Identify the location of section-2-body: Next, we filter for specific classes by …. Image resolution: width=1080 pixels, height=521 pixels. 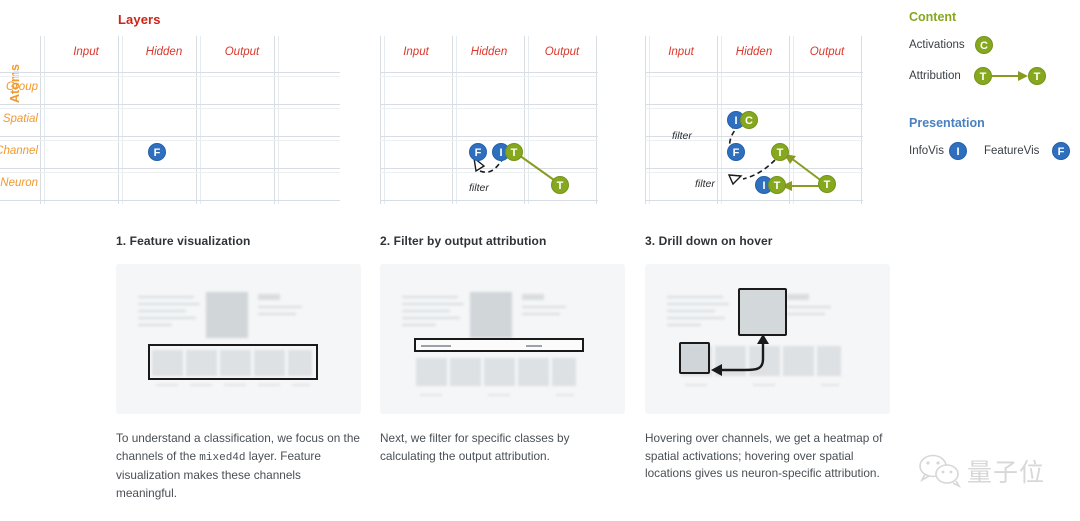
(502, 448).